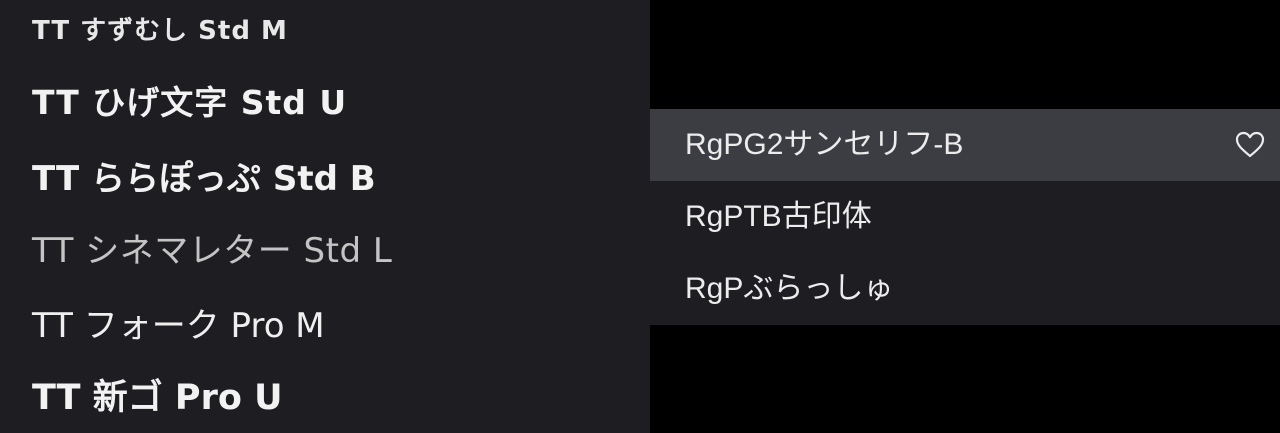  Describe the element at coordinates (212, 251) in the screenshot. I see `font-list-item: TT シネマレター Std L` at that location.